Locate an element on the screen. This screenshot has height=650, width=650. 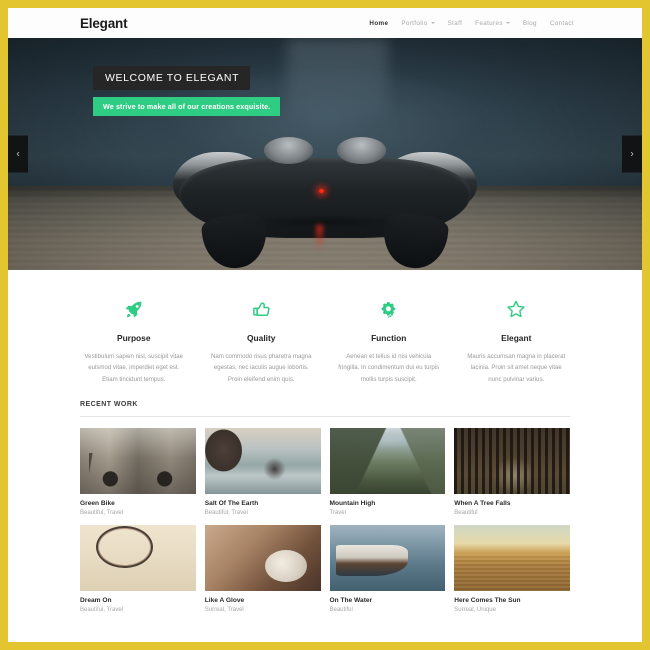
work-item: On The Water Beautiful is located at coordinates (387, 568).